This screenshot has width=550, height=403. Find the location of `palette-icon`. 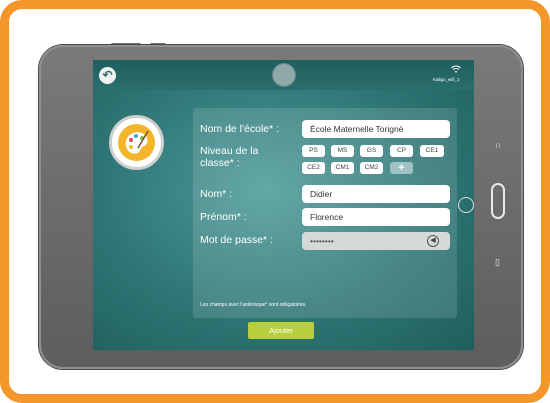

palette-icon is located at coordinates (136, 142).